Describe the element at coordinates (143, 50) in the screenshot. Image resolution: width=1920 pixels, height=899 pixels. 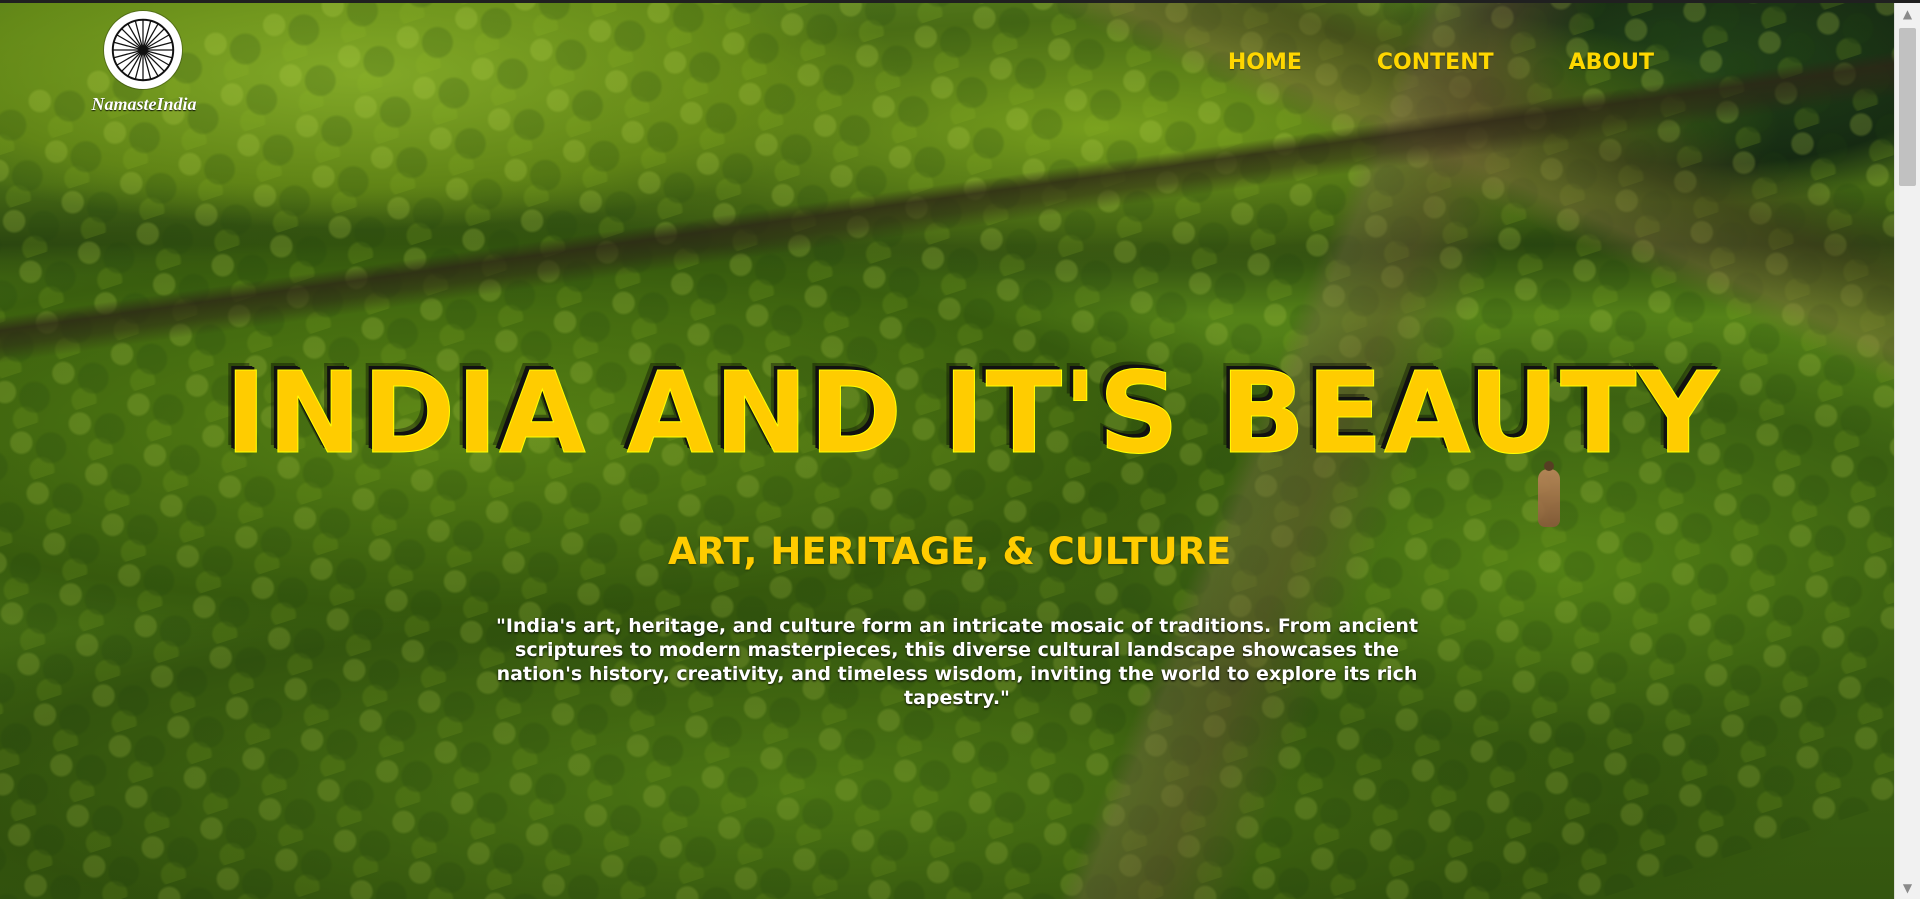
I see `ashoka-chakra-icon` at that location.